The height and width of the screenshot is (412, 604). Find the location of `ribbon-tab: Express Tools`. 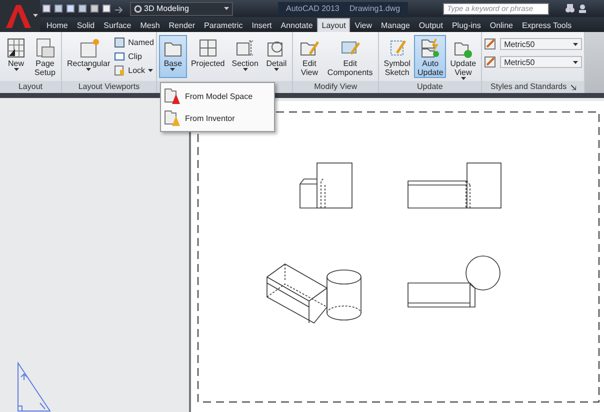

ribbon-tab: Express Tools is located at coordinates (546, 25).